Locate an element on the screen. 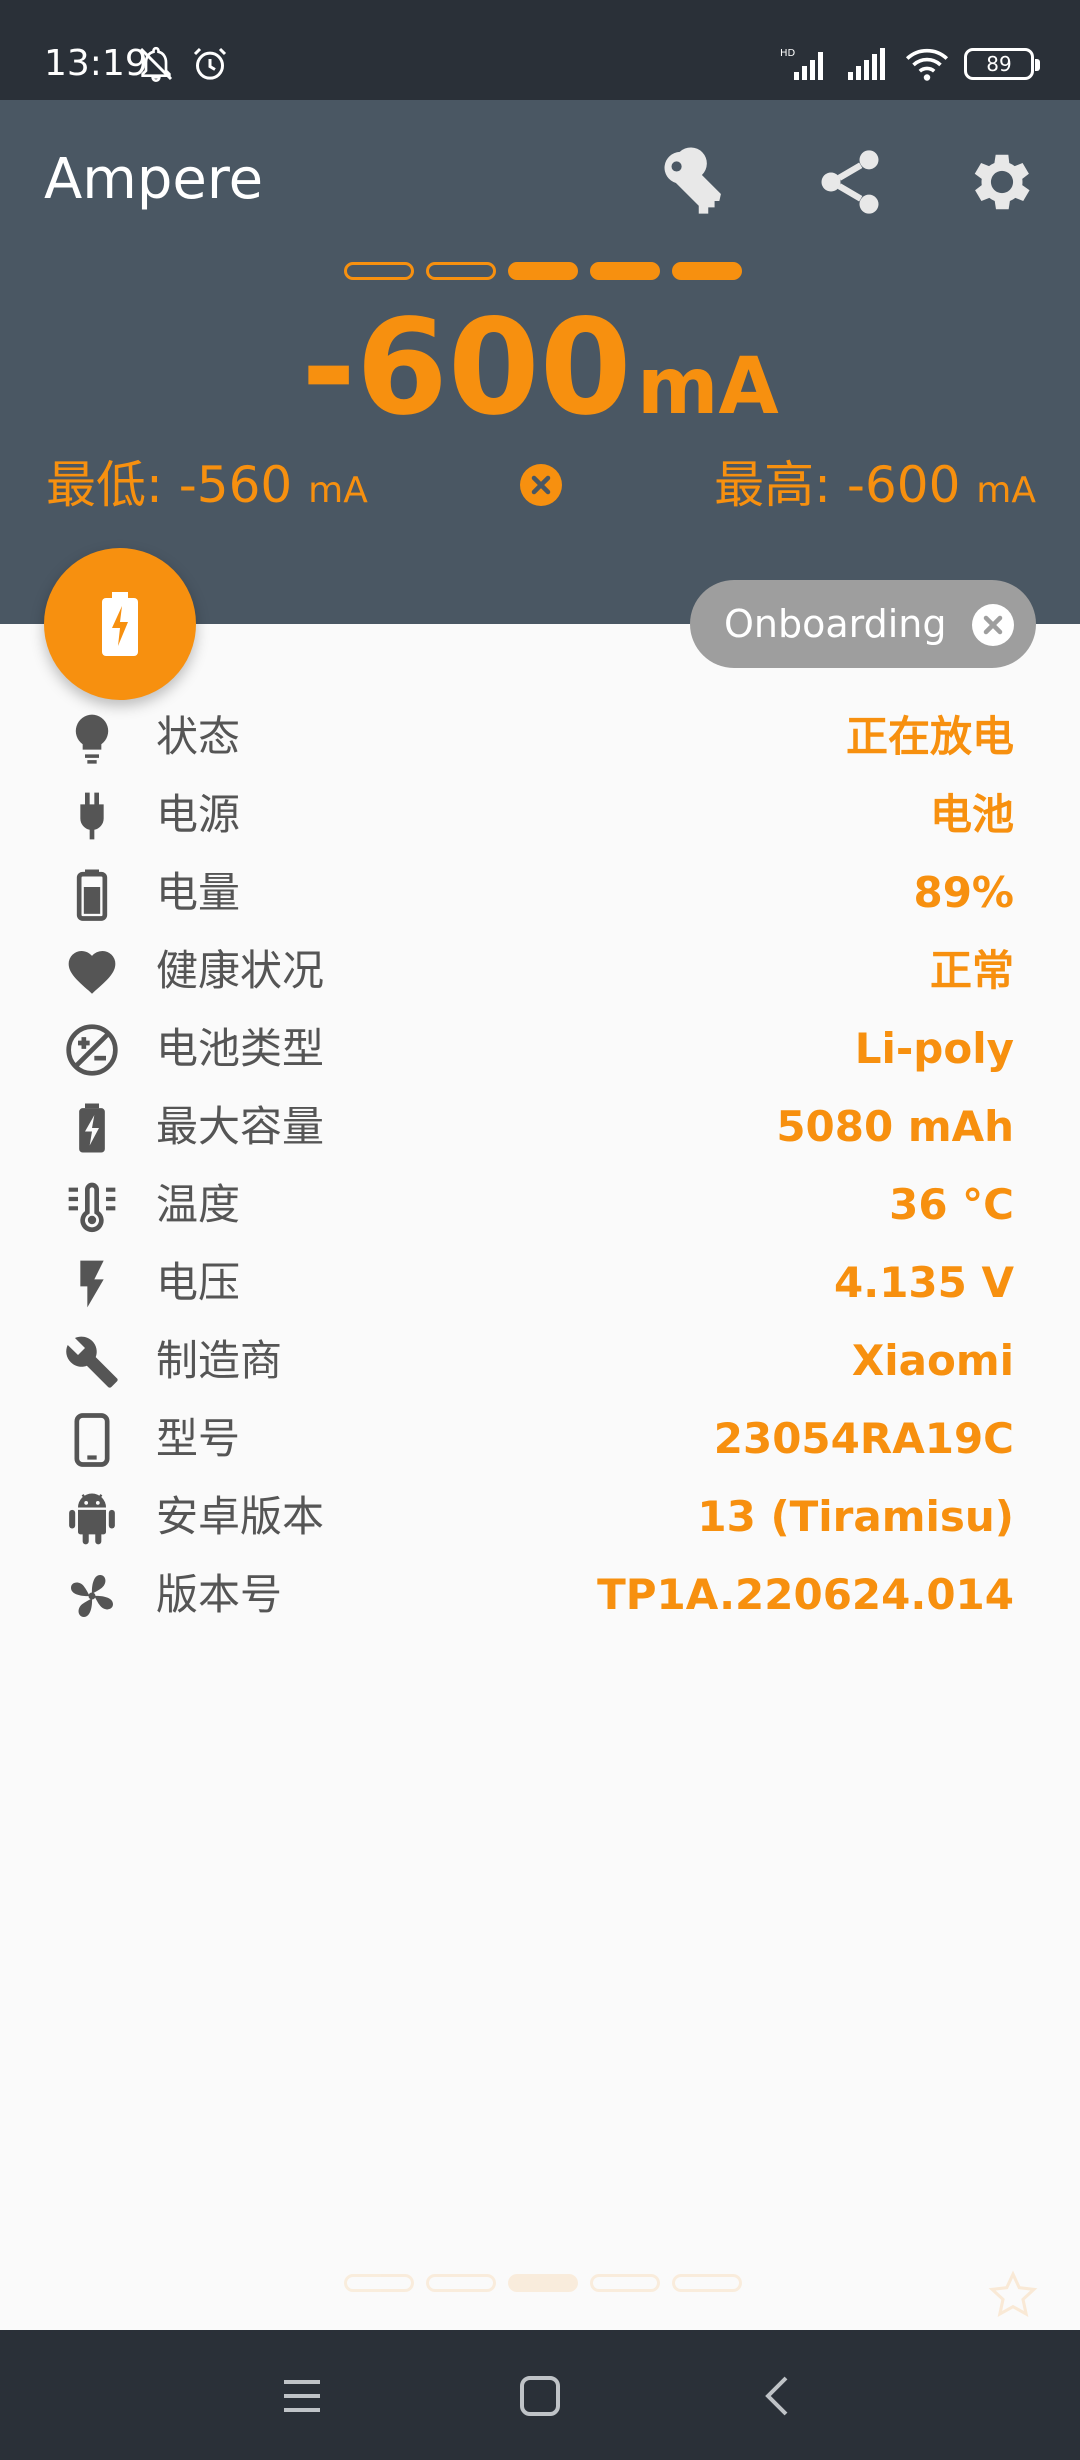 The height and width of the screenshot is (2460, 1080). current-value: -600 is located at coordinates (466, 368).